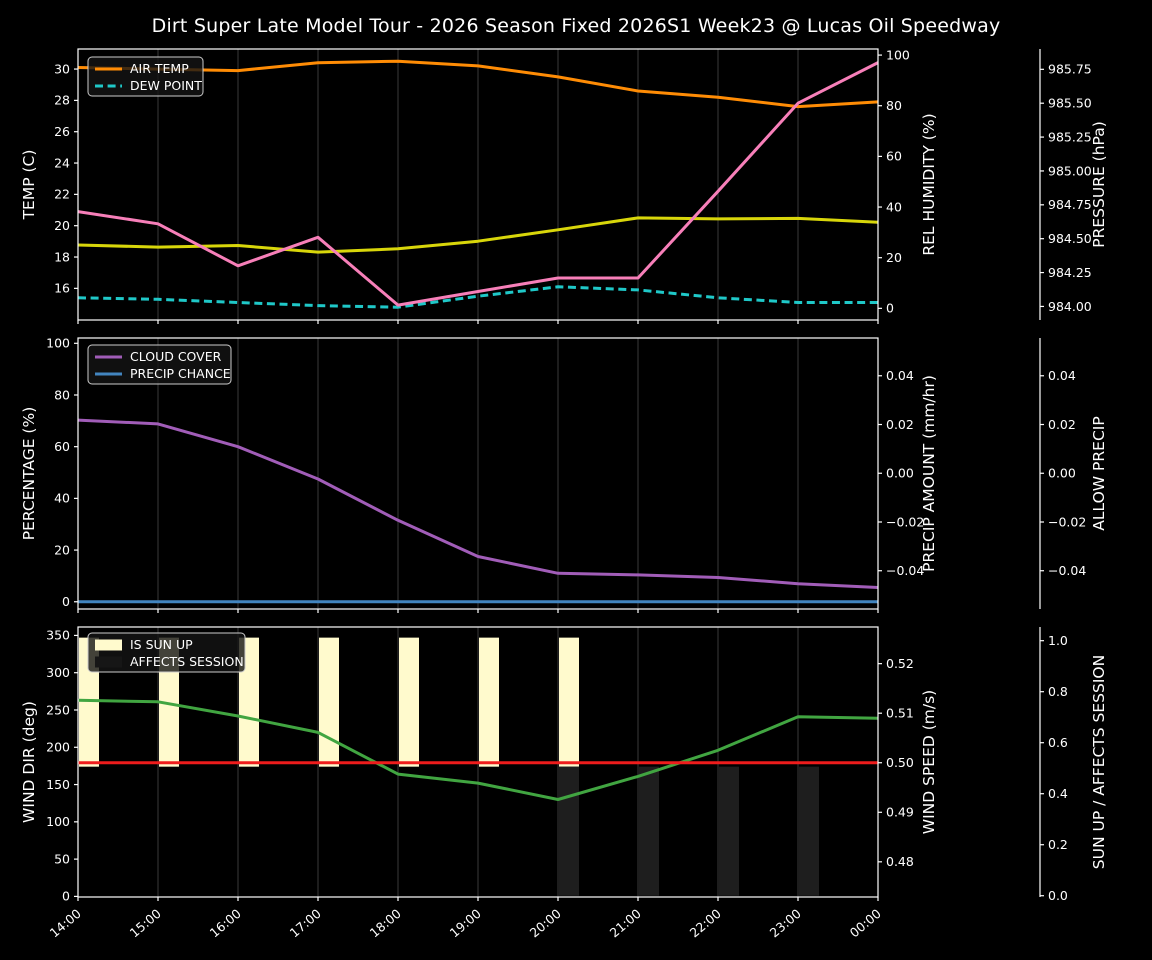  What do you see at coordinates (1070, 103) in the screenshot?
I see `y-tick-label: 985.50` at bounding box center [1070, 103].